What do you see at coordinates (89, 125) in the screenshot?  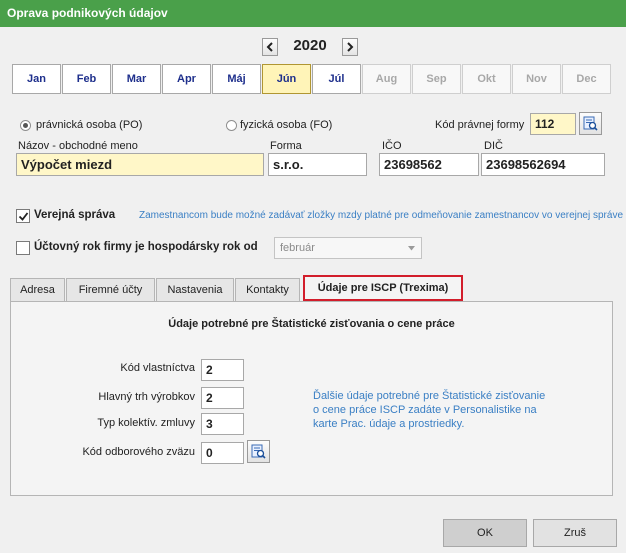 I see `legal-entity-label: právnická osoba (PO)` at bounding box center [89, 125].